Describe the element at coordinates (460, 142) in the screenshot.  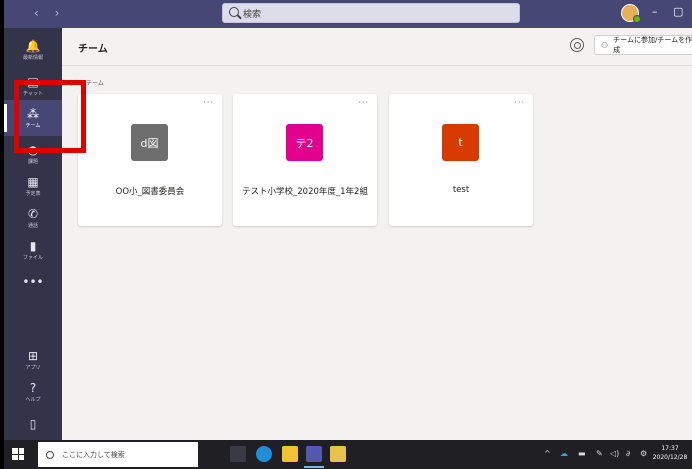
I see `team-avatar: t` at that location.